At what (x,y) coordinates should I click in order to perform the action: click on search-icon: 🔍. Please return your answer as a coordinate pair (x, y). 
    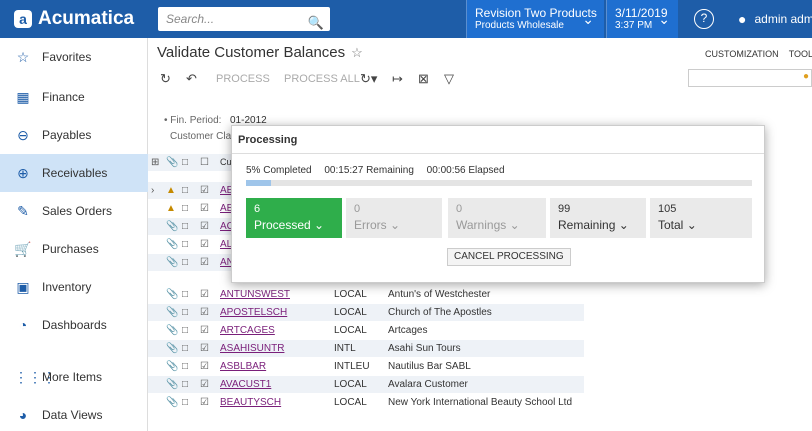
    Looking at the image, I should click on (316, 23).